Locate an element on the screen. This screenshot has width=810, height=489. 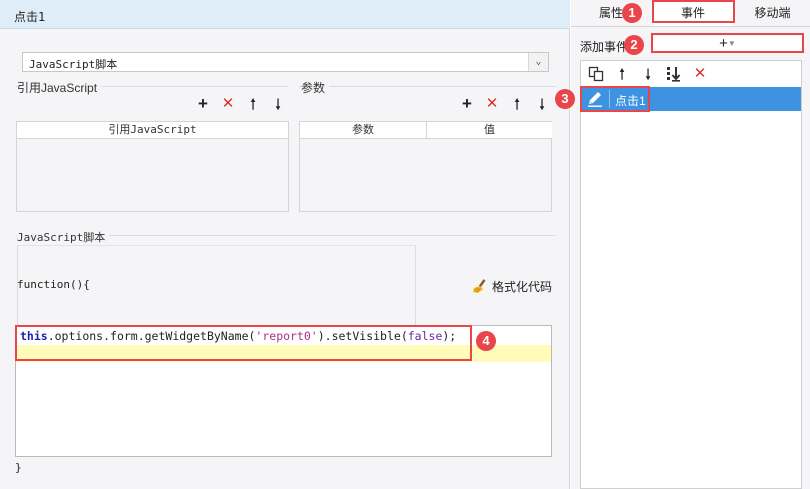
format-code-button: 格式化代码 is located at coordinates (512, 286).